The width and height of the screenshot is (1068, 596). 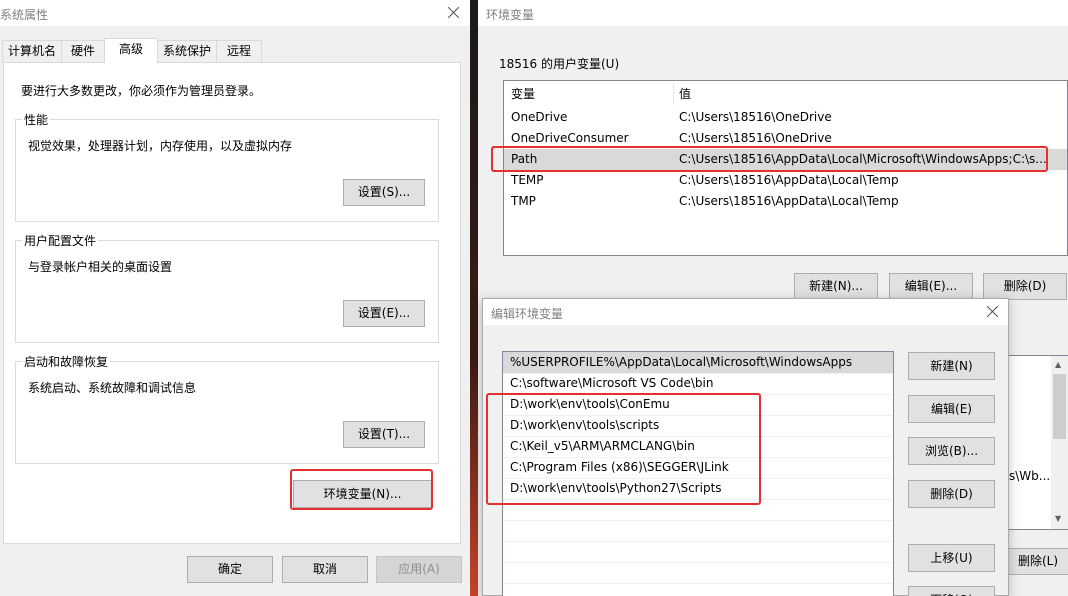 What do you see at coordinates (131, 50) in the screenshot?
I see `tab-advanced: 高级` at bounding box center [131, 50].